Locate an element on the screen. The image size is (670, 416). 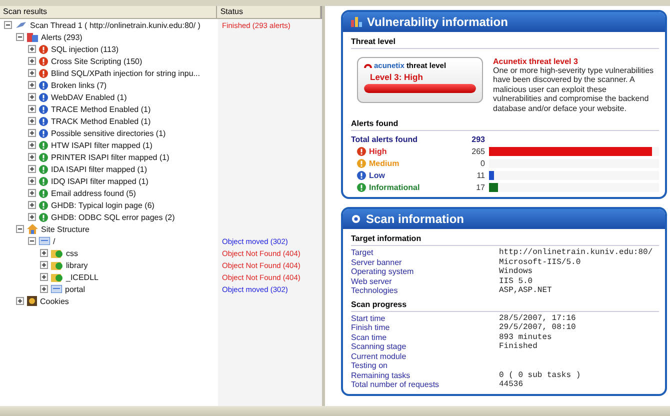
tree-item-label: GHDB: Typical login page (6) is located at coordinates (102, 205).